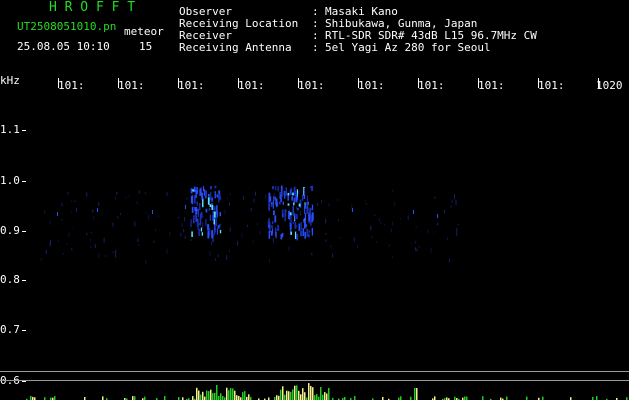  I want to click on frequency-unit-label: kHz, so click(10, 80).